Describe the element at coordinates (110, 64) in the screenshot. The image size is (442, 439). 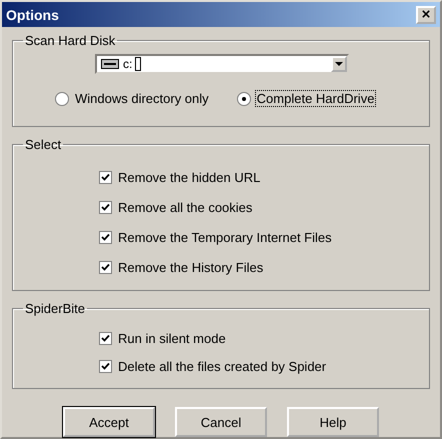
I see `drive-icon` at that location.